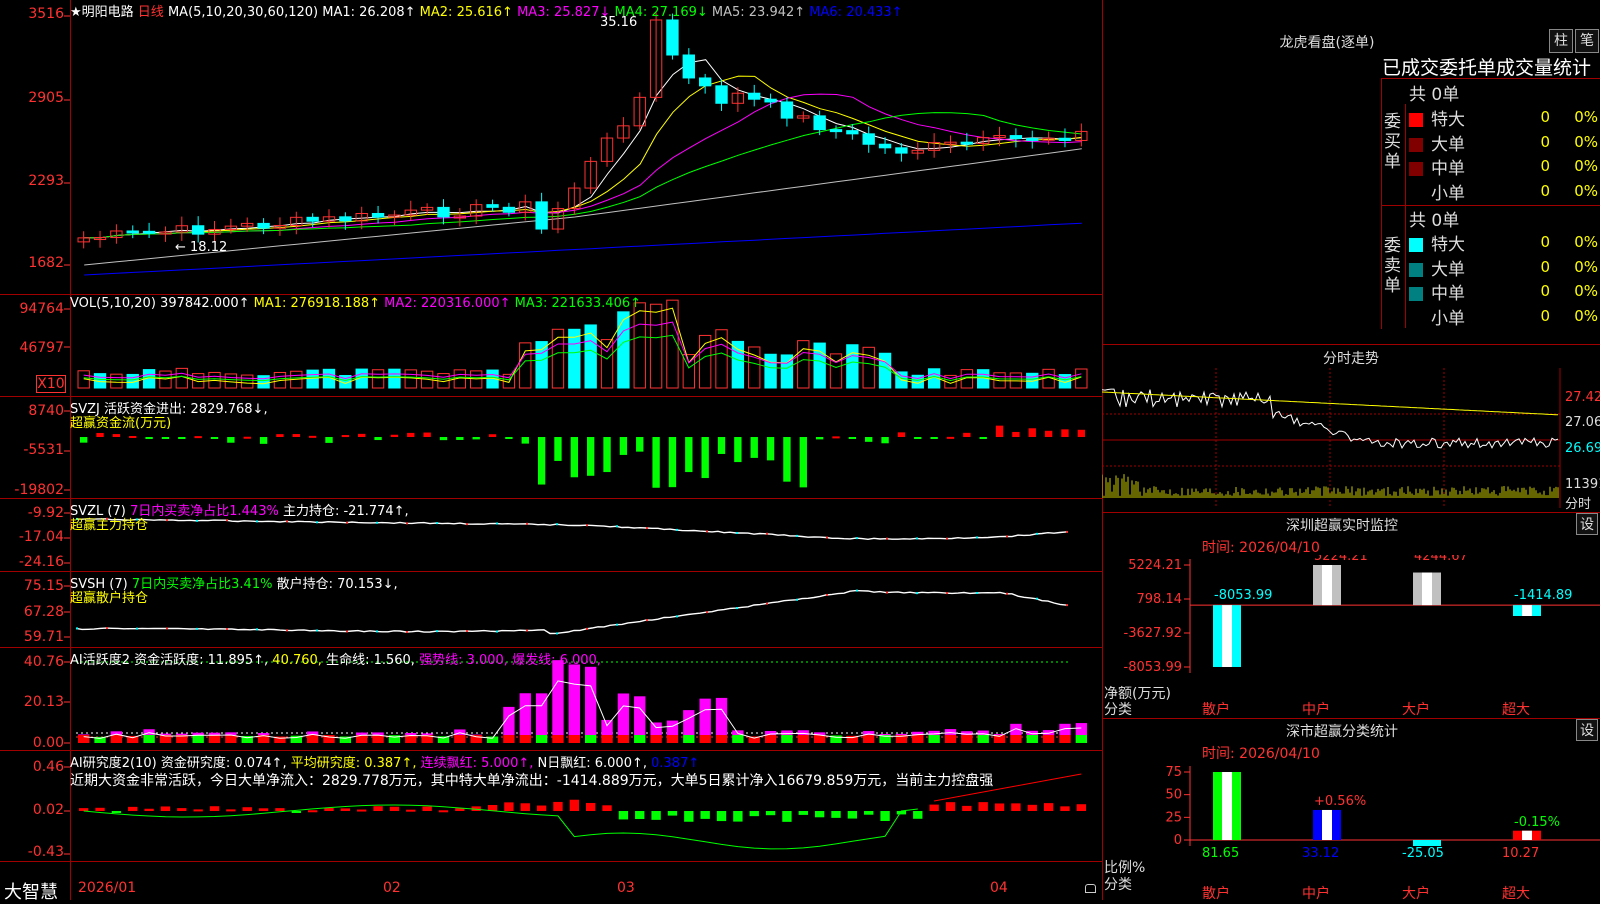 The height and width of the screenshot is (904, 1600). Describe the element at coordinates (583, 175) in the screenshot. I see `ma-line` at that location.